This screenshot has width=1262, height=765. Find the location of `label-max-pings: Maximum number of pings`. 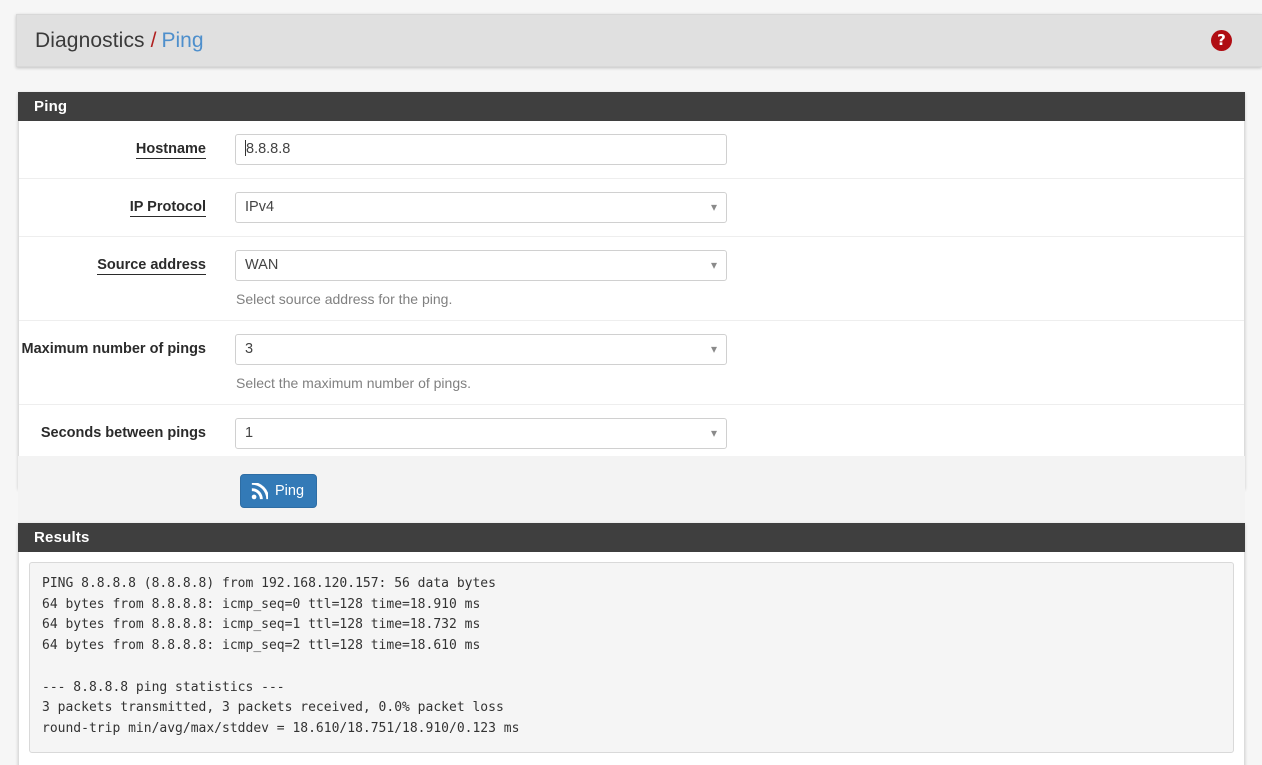

label-max-pings: Maximum number of pings is located at coordinates (114, 349).